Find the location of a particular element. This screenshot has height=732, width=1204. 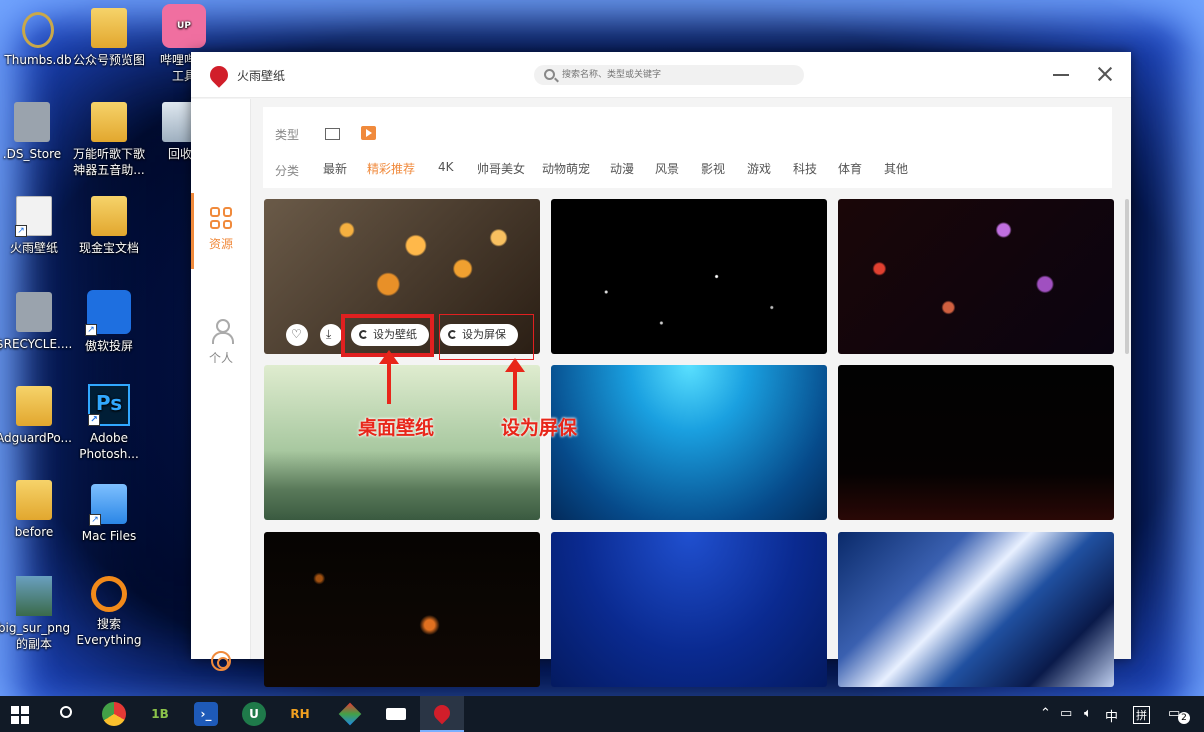

desktop-icon-ds-store: .DS_Store is located at coordinates (35, 132).